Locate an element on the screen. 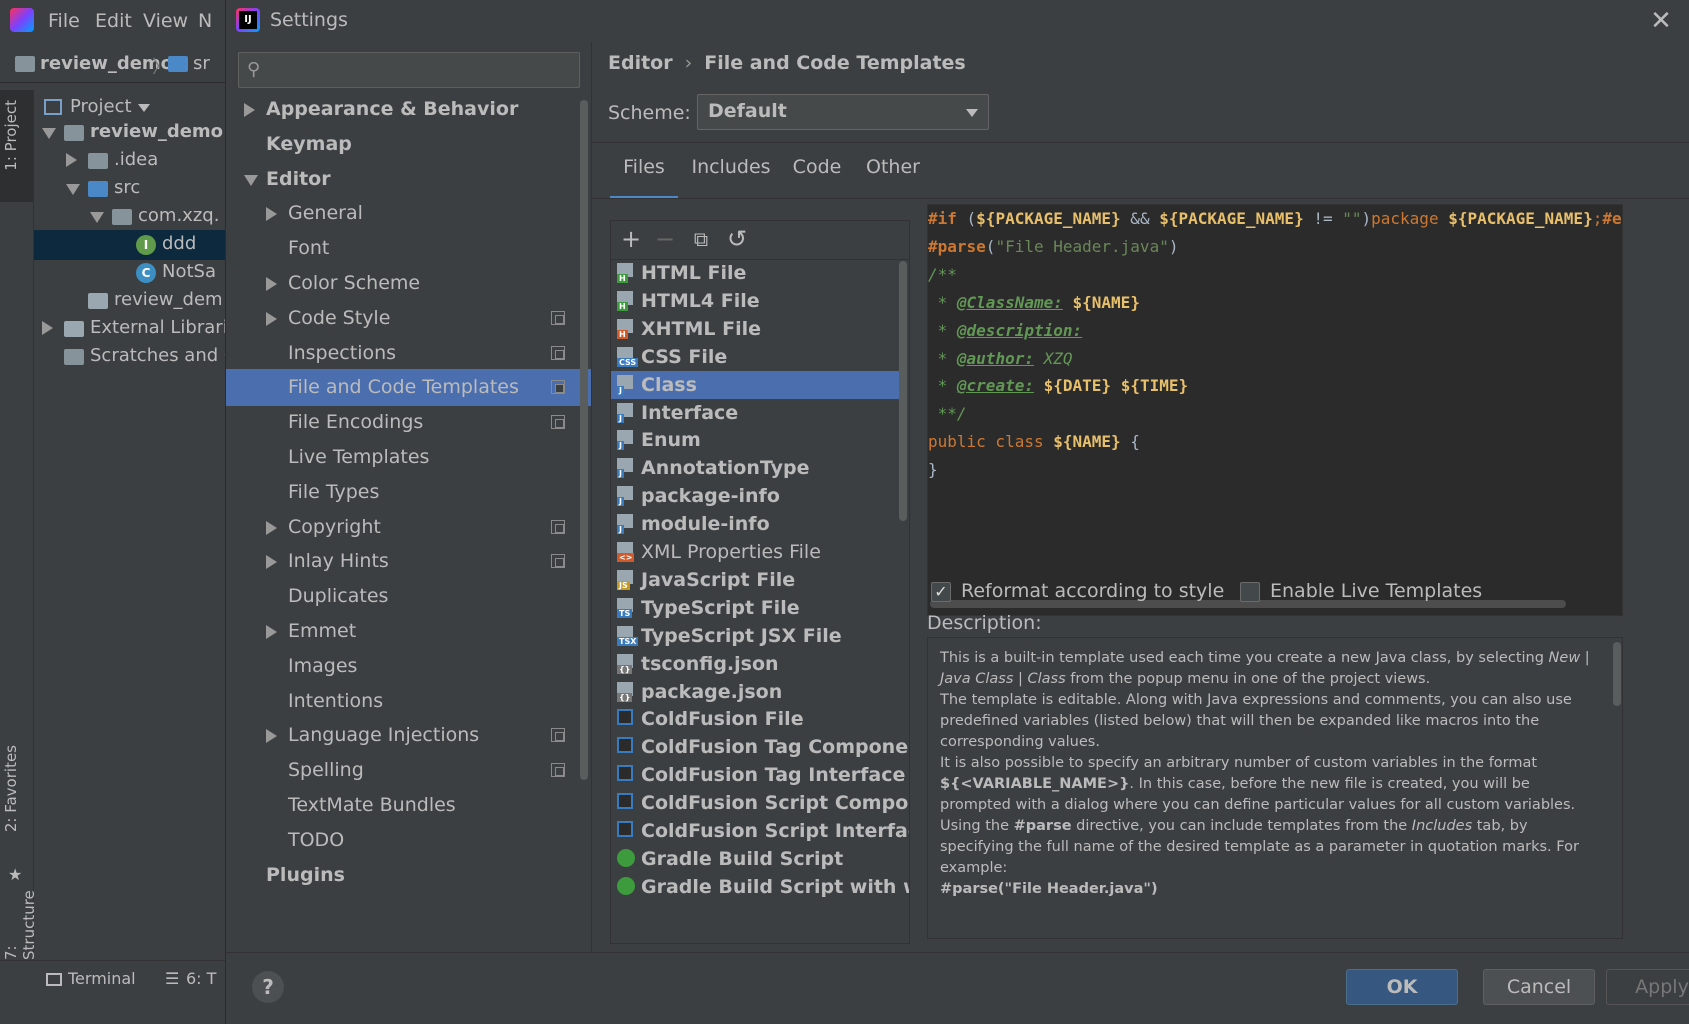 This screenshot has height=1024, width=1689. copy-template-button: ⧉ is located at coordinates (701, 239).